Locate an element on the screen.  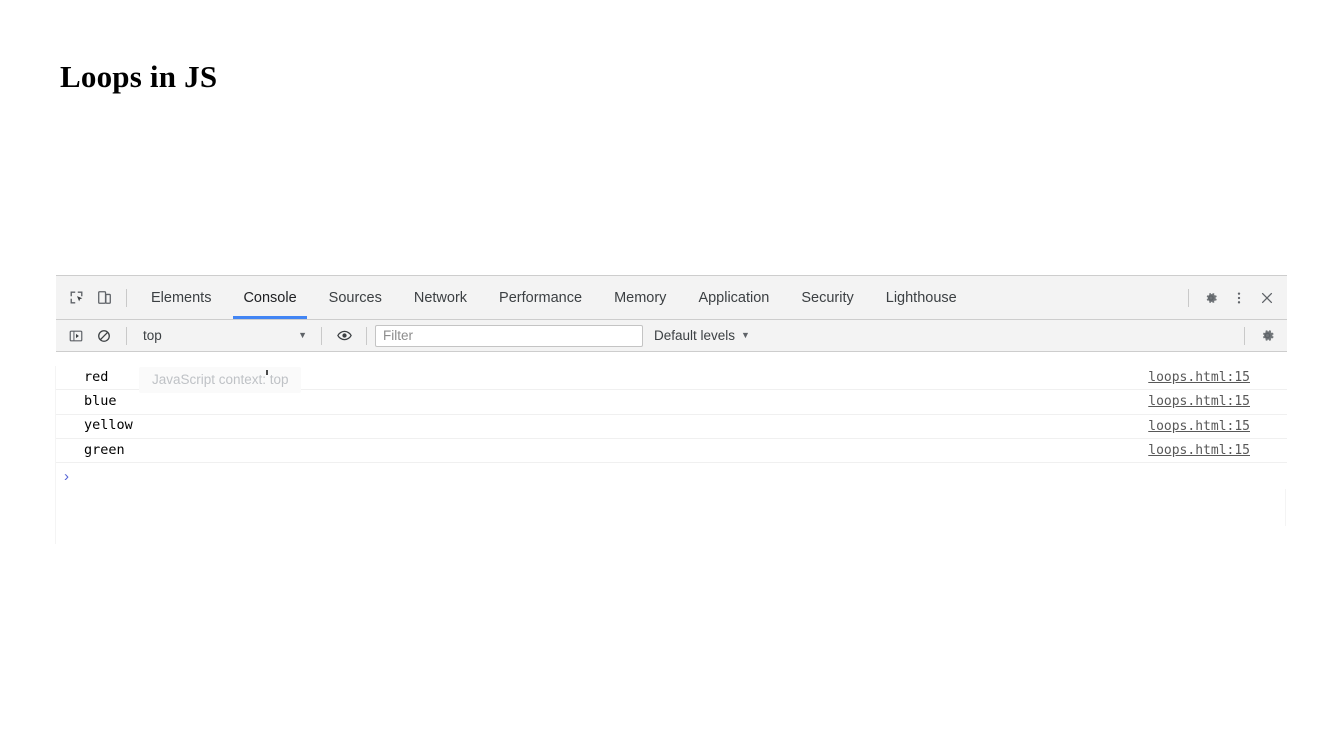
tab-label: Network is located at coordinates (440, 297).